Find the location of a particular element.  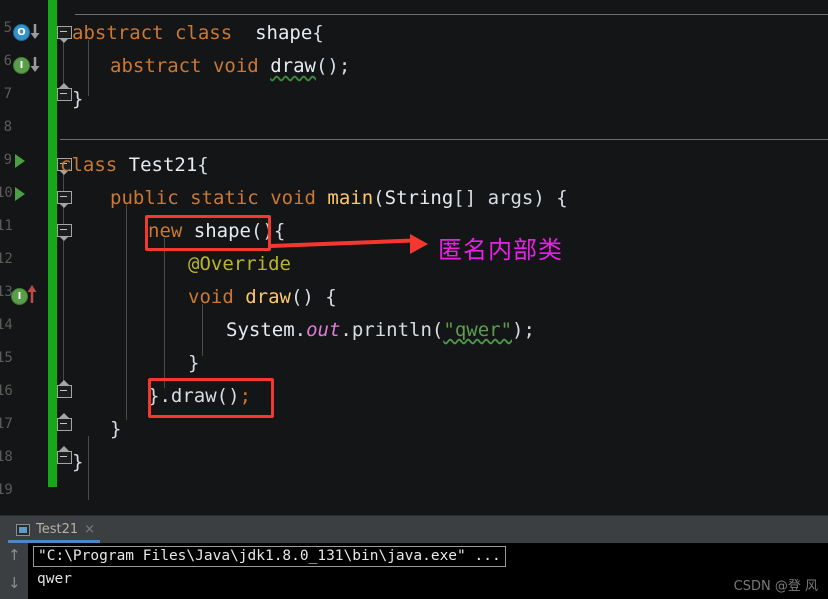

scroll-down-button: ↓ is located at coordinates (14, 583).